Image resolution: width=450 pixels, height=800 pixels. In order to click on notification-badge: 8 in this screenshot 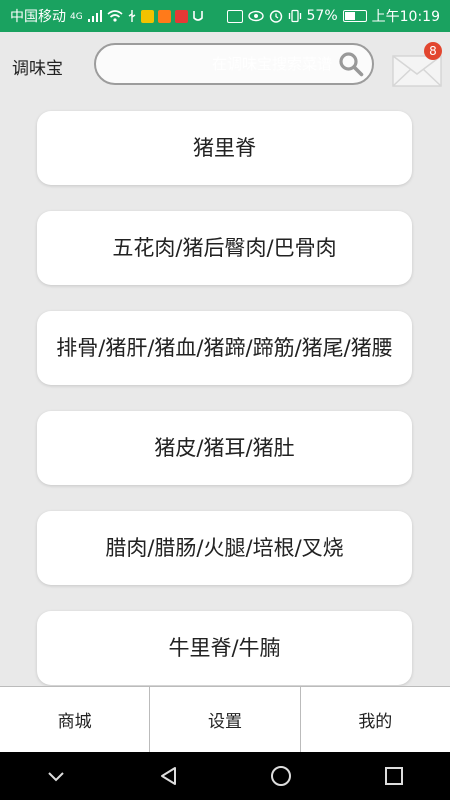, I will do `click(433, 51)`.